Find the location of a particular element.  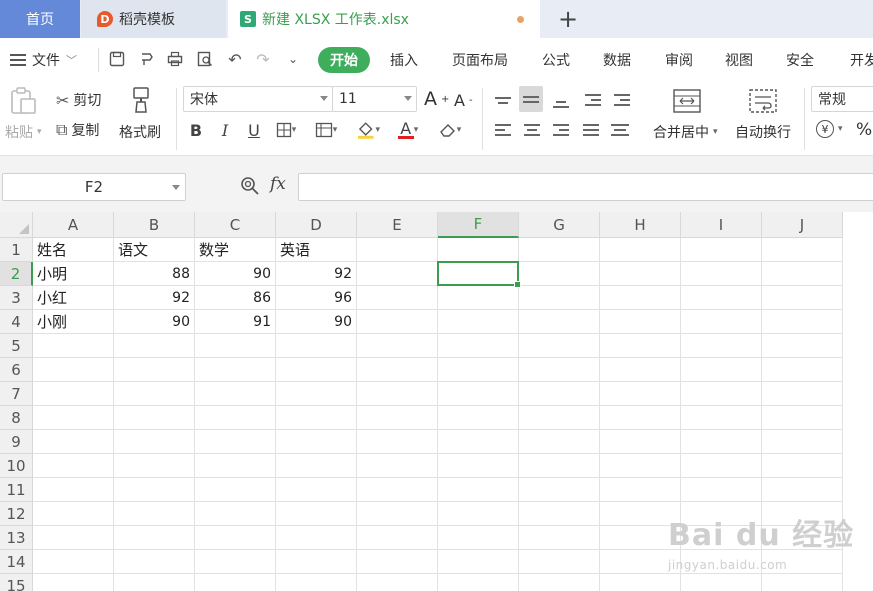

cell-a12 is located at coordinates (73, 514).